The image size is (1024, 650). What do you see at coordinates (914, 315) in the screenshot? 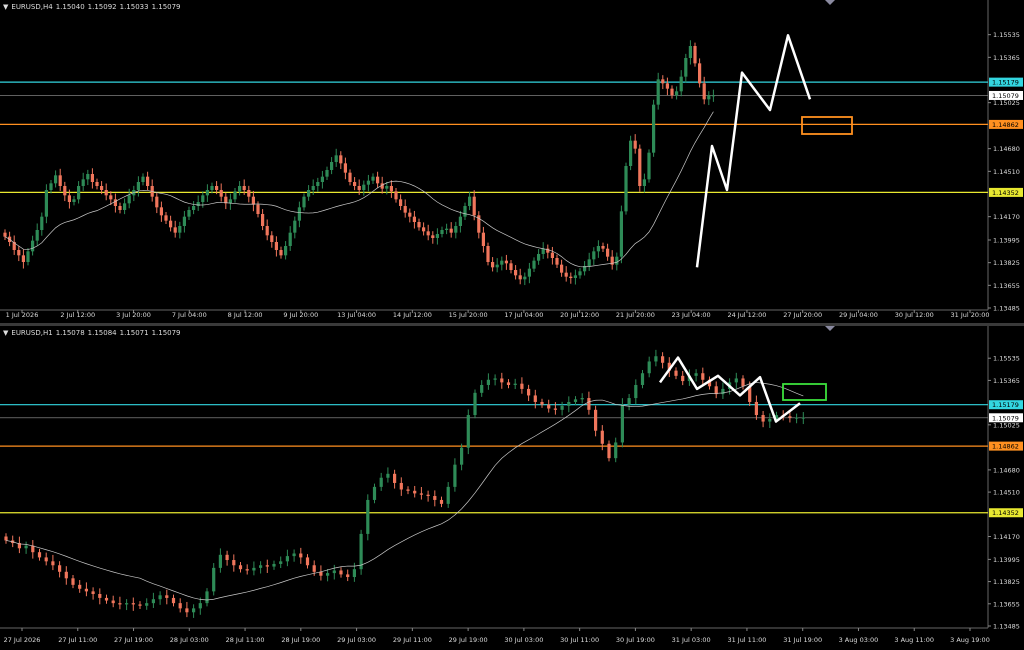
I see `h4-time-label: 30 Jul 12:00` at bounding box center [914, 315].